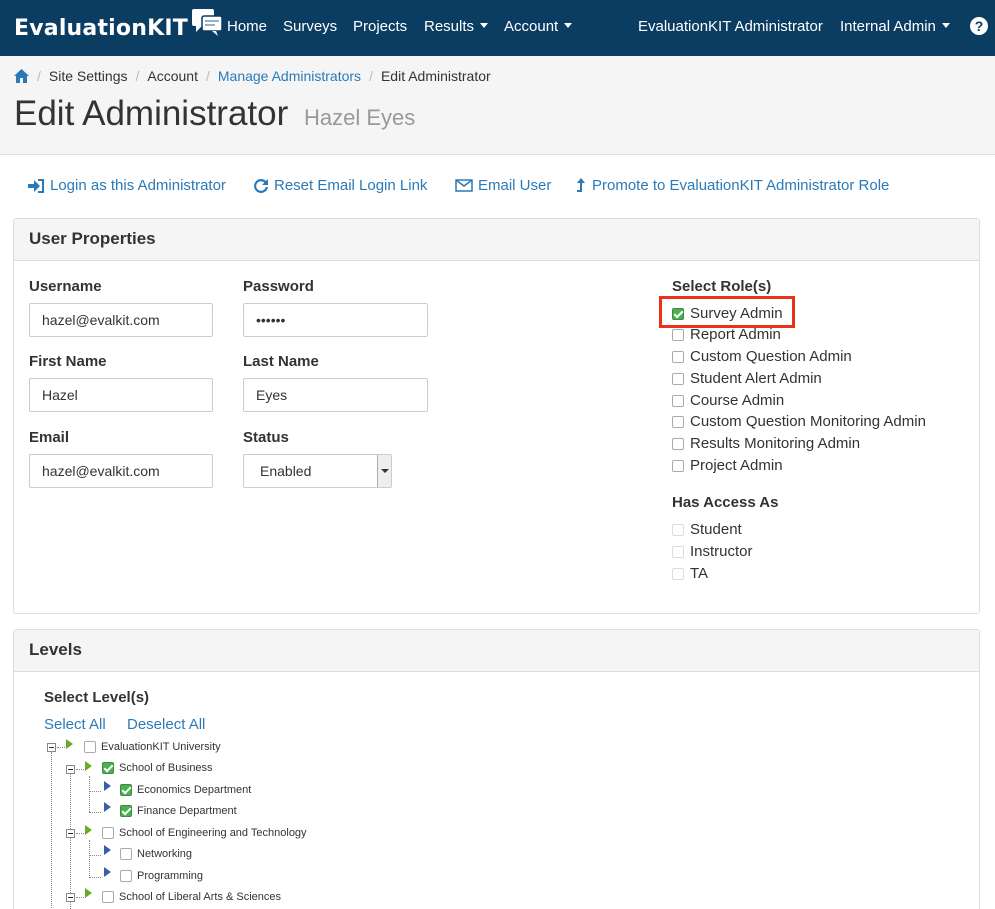 This screenshot has width=995, height=909. I want to click on access-instructor: Instructor, so click(712, 551).